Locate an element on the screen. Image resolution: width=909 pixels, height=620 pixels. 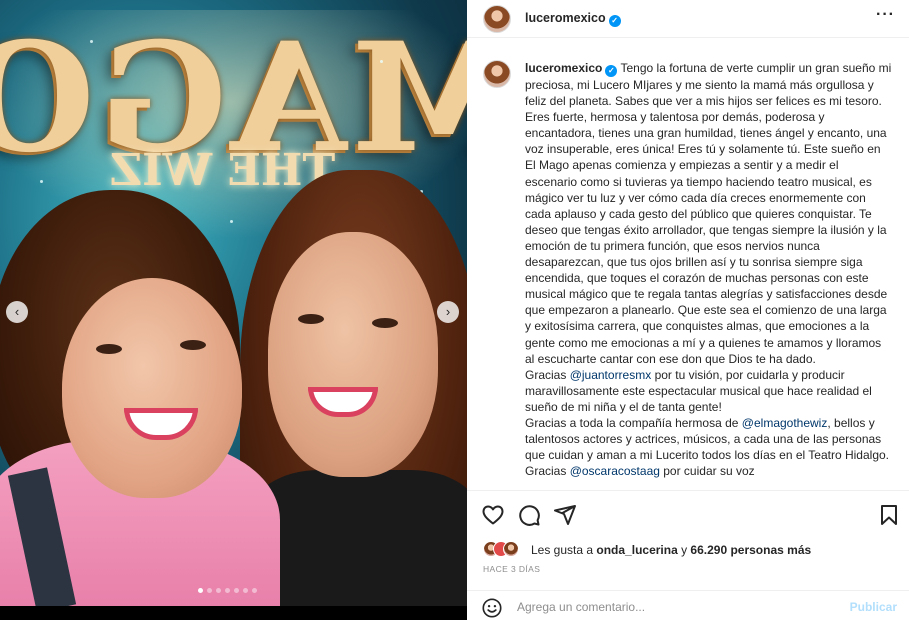
heart-icon is located at coordinates (493, 515).